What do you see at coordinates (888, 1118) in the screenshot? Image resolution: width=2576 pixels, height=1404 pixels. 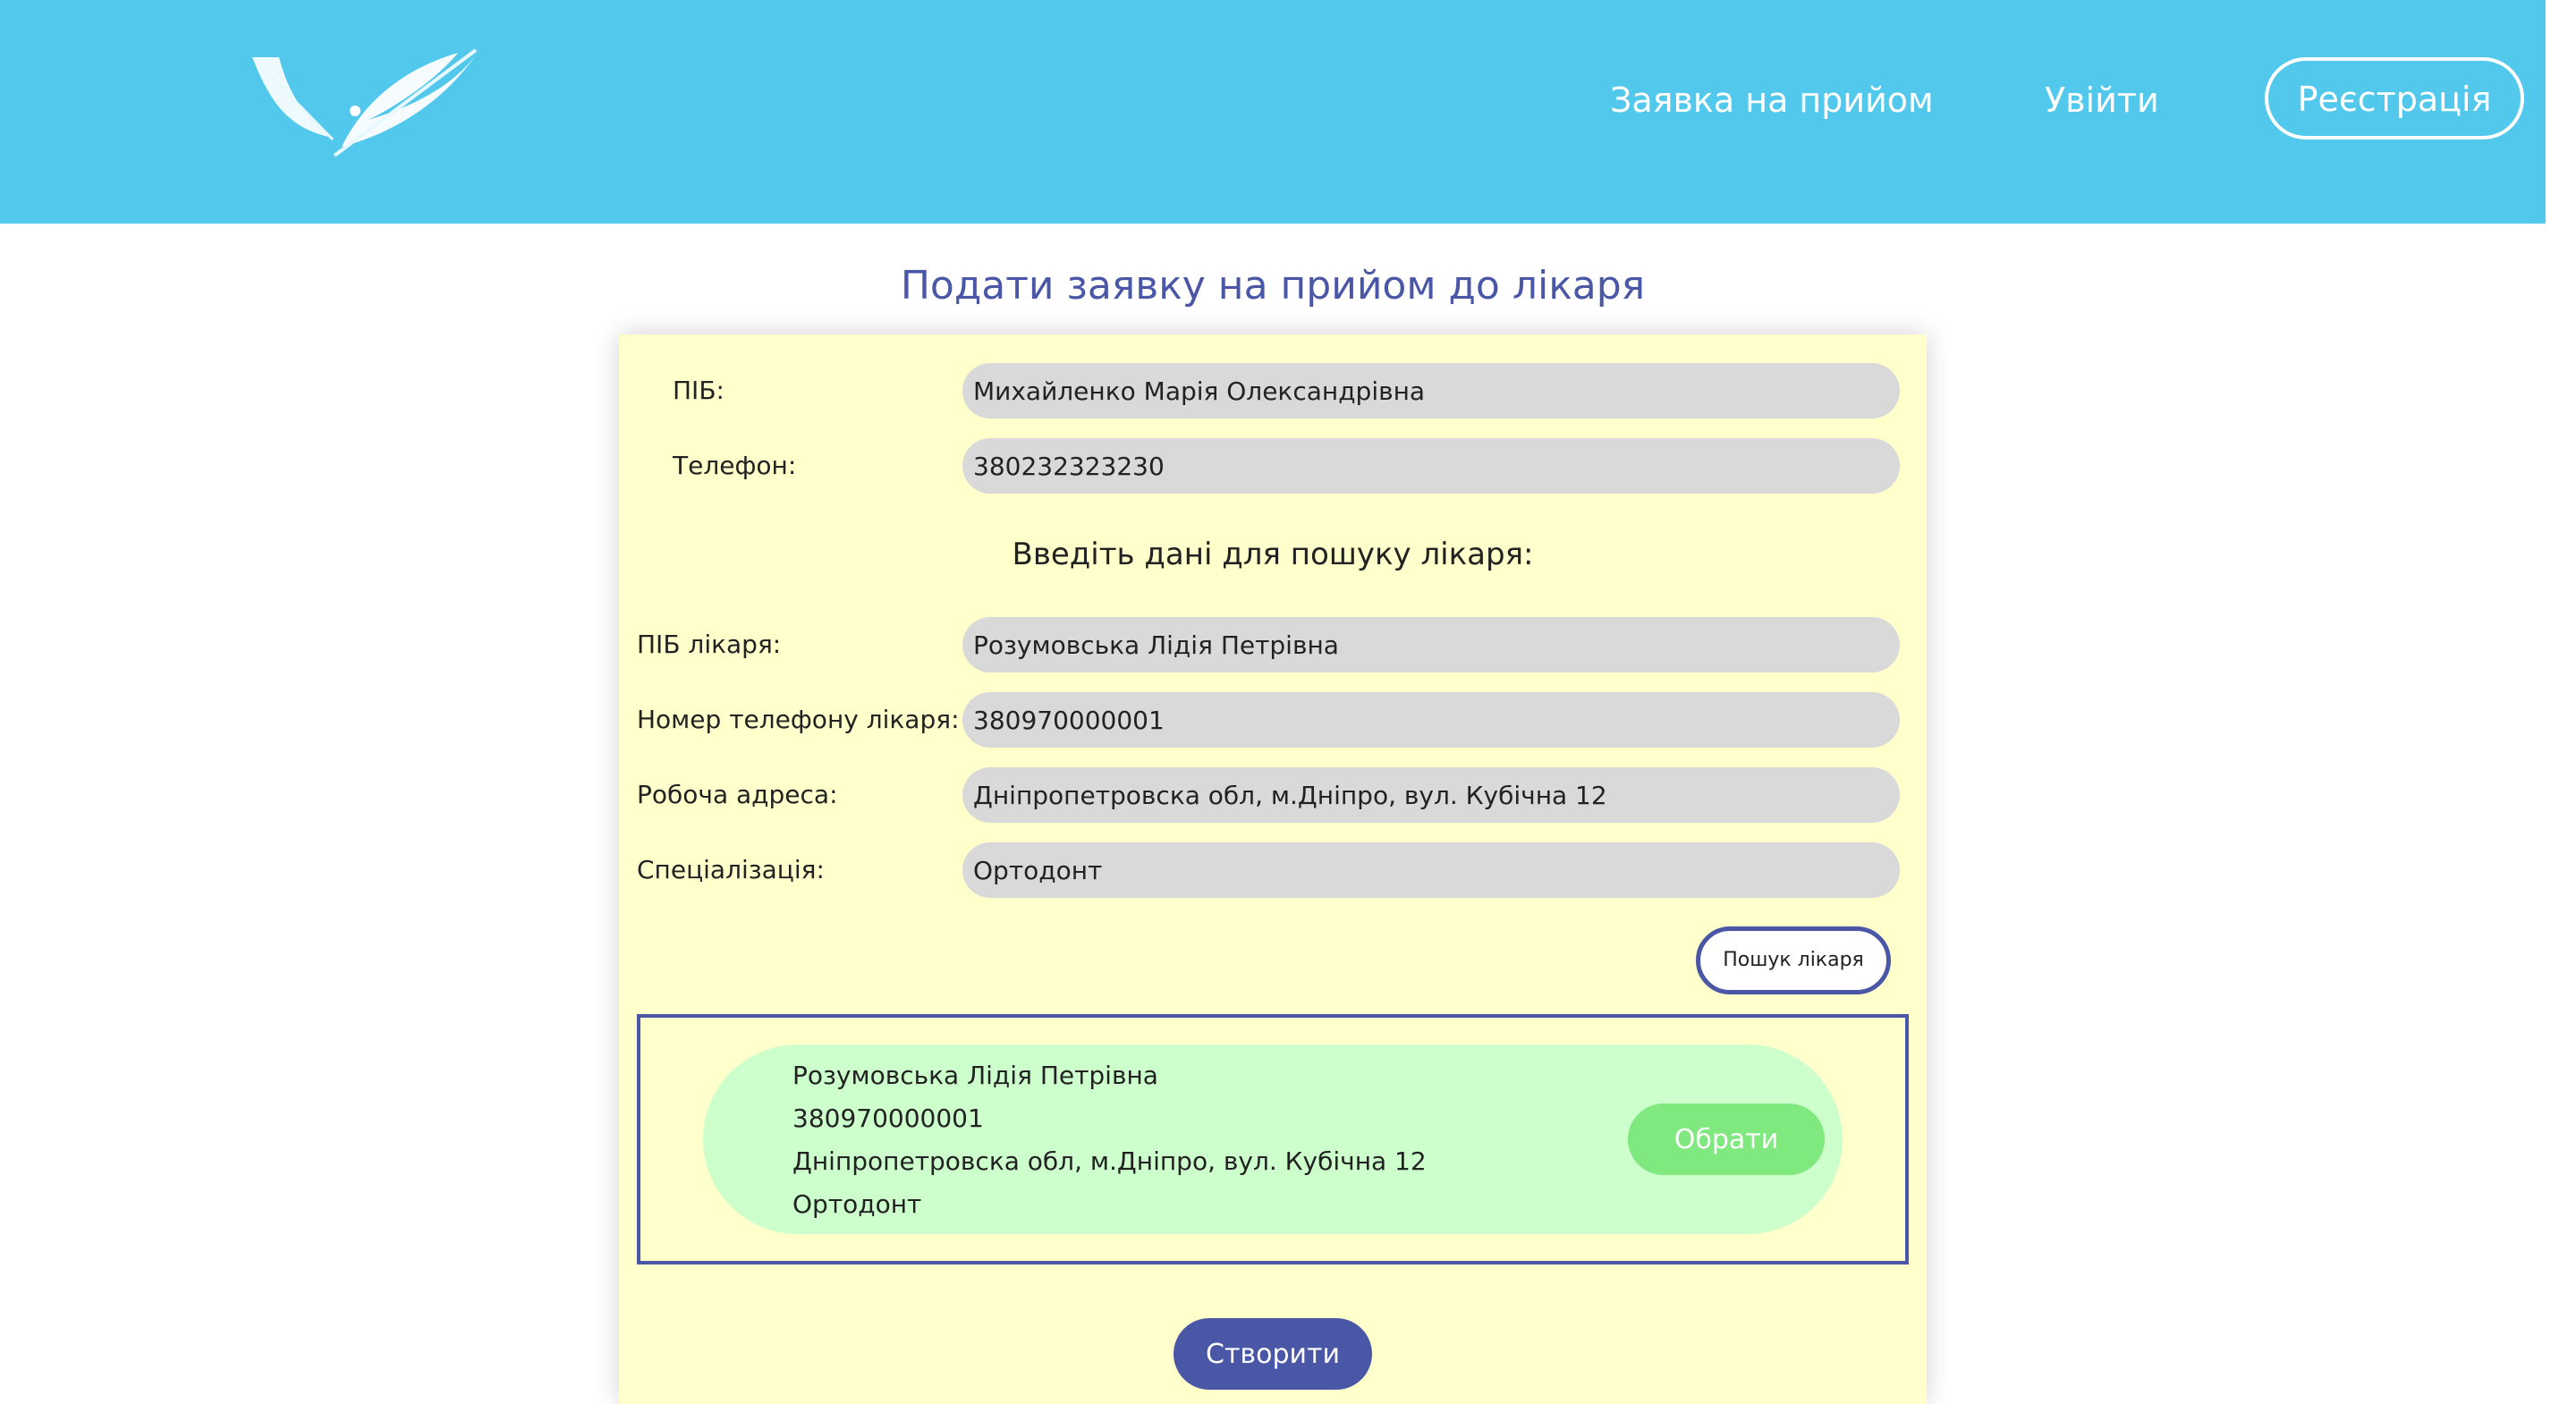 I see `result-doctor-phone: 380970000001` at bounding box center [888, 1118].